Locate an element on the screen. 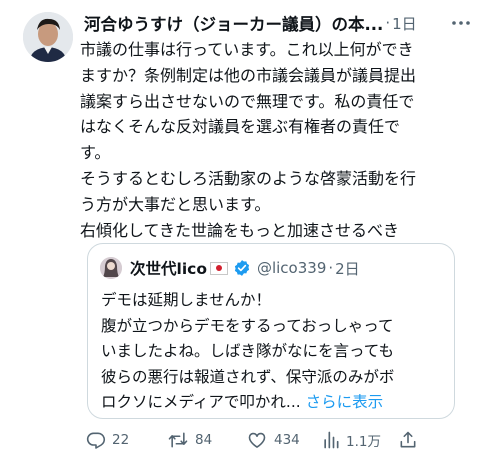 This screenshot has width=480, height=461. quoted-text-line: ロクソにメディアで叩かれ... さらに表示 is located at coordinates (276, 403).